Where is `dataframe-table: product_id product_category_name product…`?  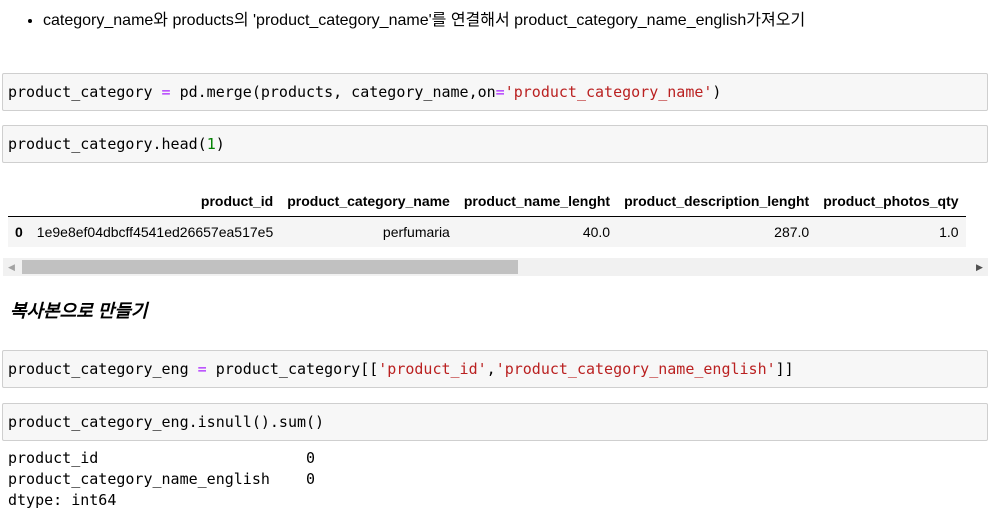
dataframe-table: product_id product_category_name product… is located at coordinates (487, 216).